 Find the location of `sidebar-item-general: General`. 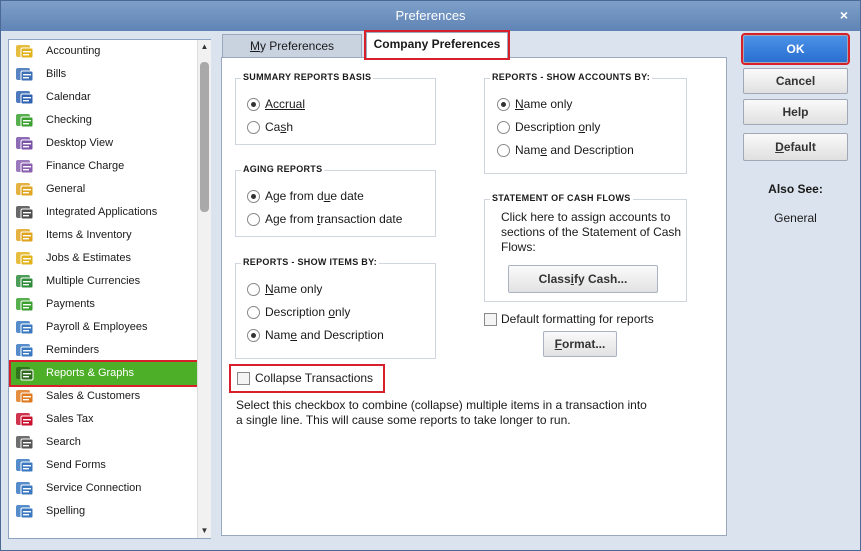

sidebar-item-general: General is located at coordinates (104, 189).